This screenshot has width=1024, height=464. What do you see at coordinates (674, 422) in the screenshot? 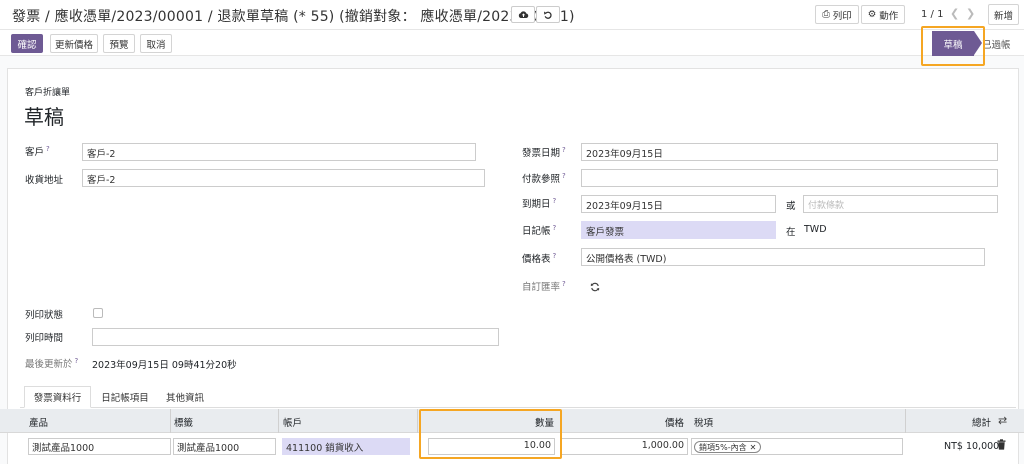
I see `column-price: 價格` at bounding box center [674, 422].